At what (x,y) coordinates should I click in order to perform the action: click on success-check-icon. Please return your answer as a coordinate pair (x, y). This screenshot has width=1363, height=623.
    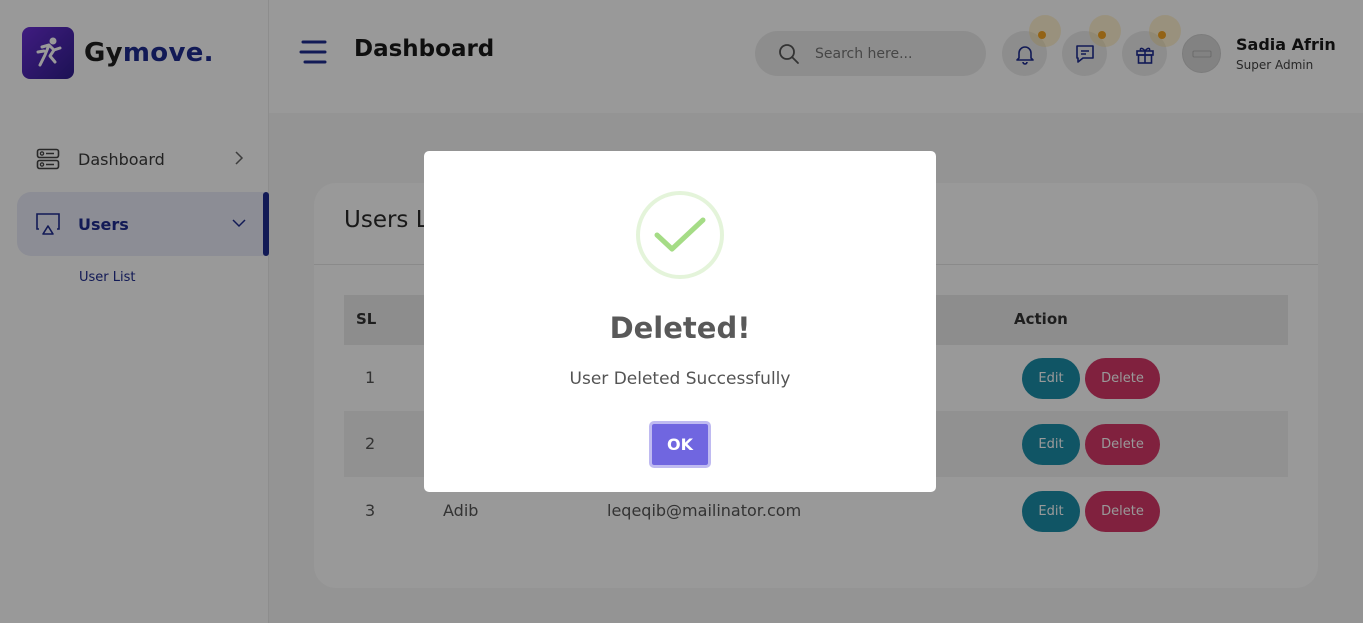
    Looking at the image, I should click on (680, 235).